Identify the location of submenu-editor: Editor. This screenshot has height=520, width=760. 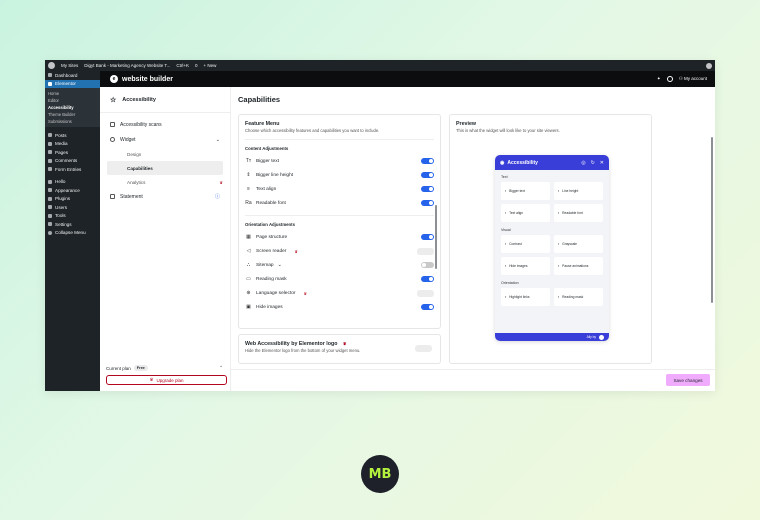
(72, 100).